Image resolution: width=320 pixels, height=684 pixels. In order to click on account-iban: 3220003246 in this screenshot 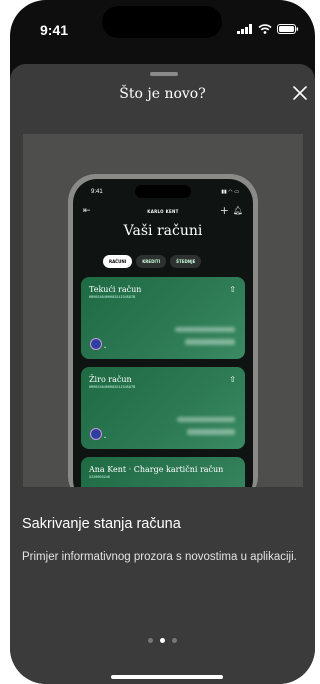, I will do `click(100, 478)`.